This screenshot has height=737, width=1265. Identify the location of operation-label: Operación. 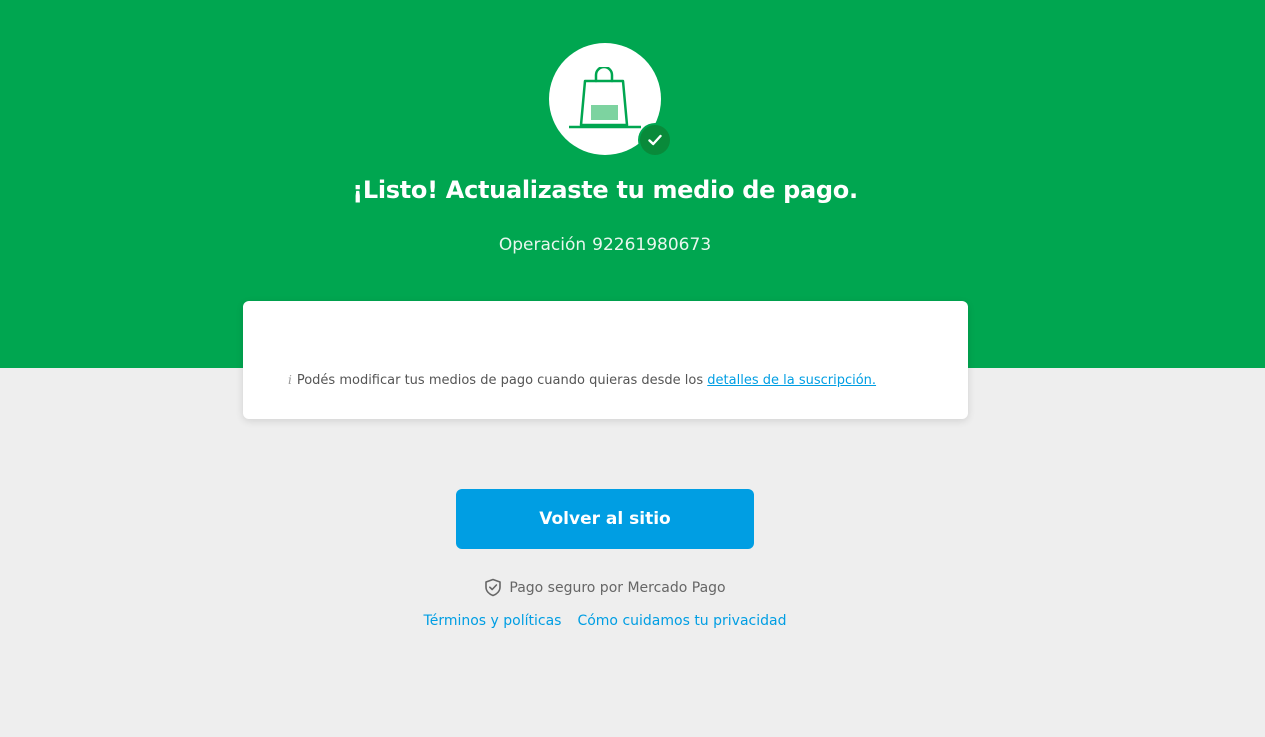
(542, 245).